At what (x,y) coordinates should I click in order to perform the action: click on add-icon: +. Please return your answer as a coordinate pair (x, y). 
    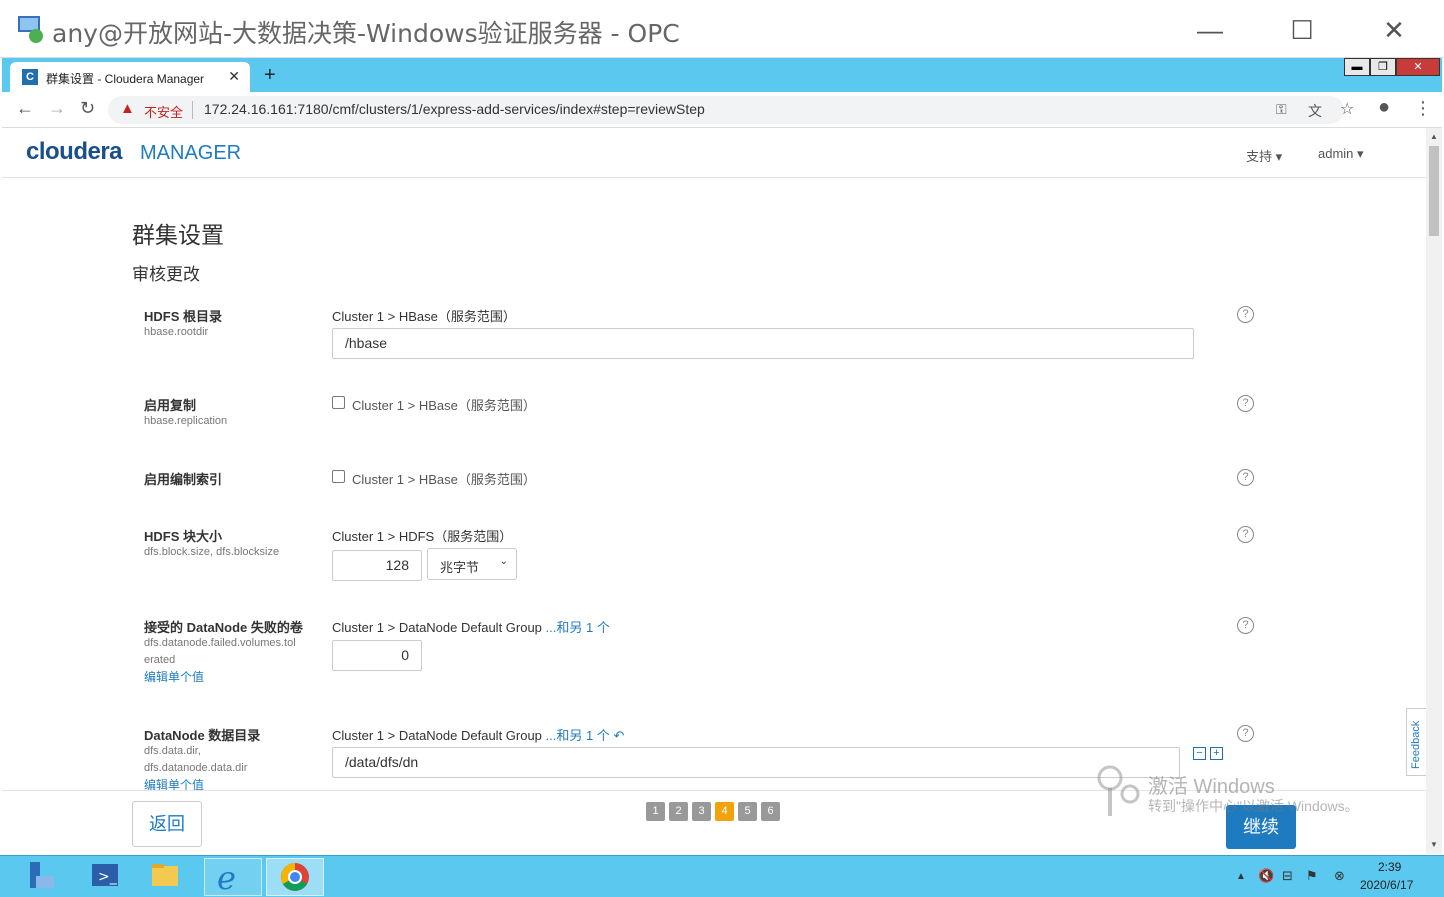
    Looking at the image, I should click on (1216, 753).